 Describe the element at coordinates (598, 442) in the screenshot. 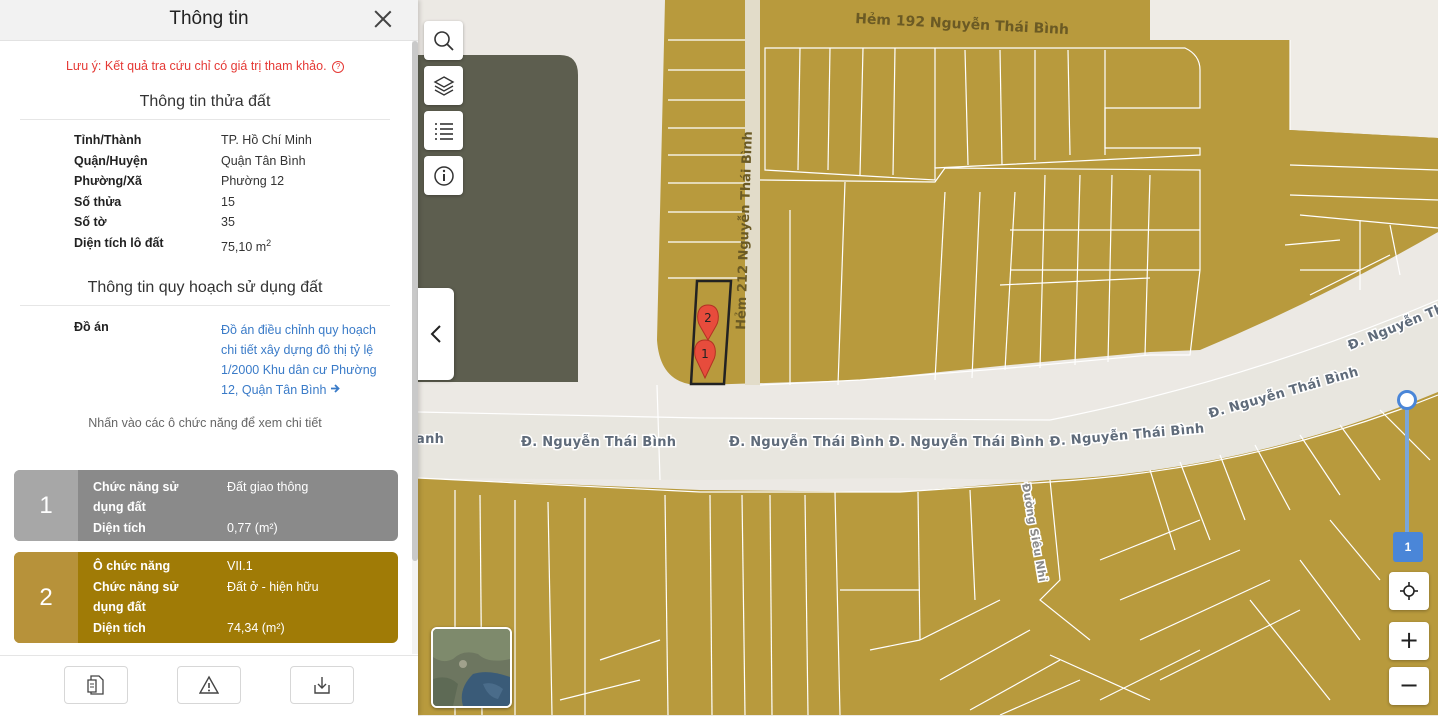

I see `street-label-nguyen-thai-binh-1: Đ. Nguyễn Thái Bình` at that location.